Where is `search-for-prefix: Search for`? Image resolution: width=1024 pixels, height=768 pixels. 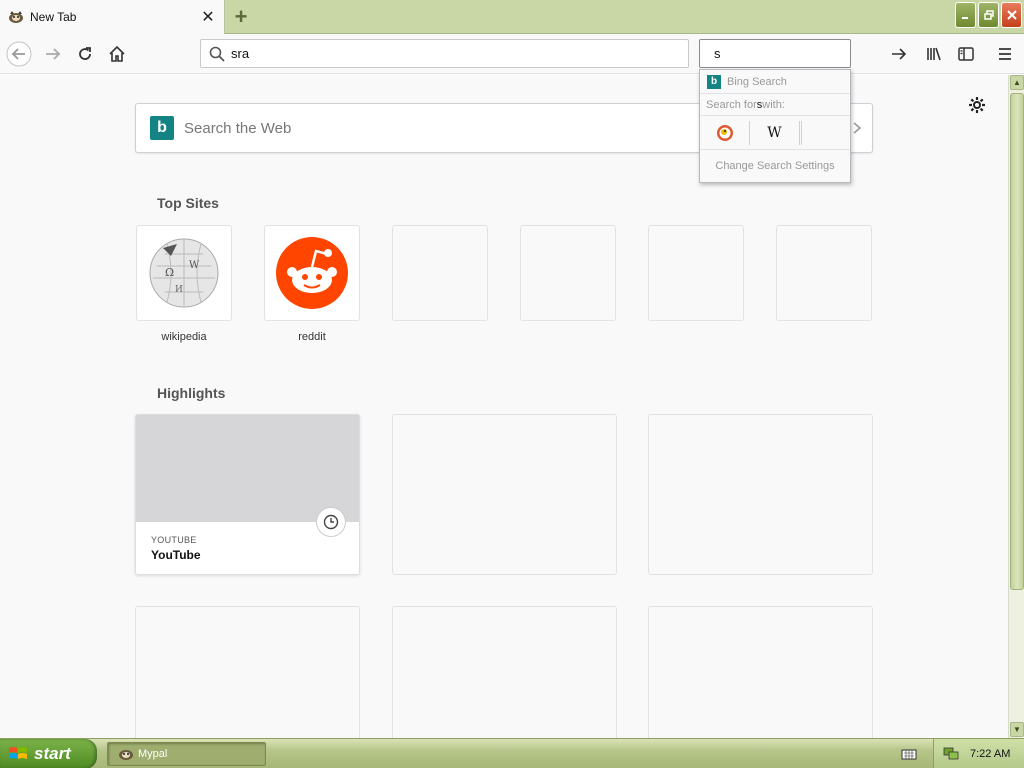 search-for-prefix: Search for is located at coordinates (731, 104).